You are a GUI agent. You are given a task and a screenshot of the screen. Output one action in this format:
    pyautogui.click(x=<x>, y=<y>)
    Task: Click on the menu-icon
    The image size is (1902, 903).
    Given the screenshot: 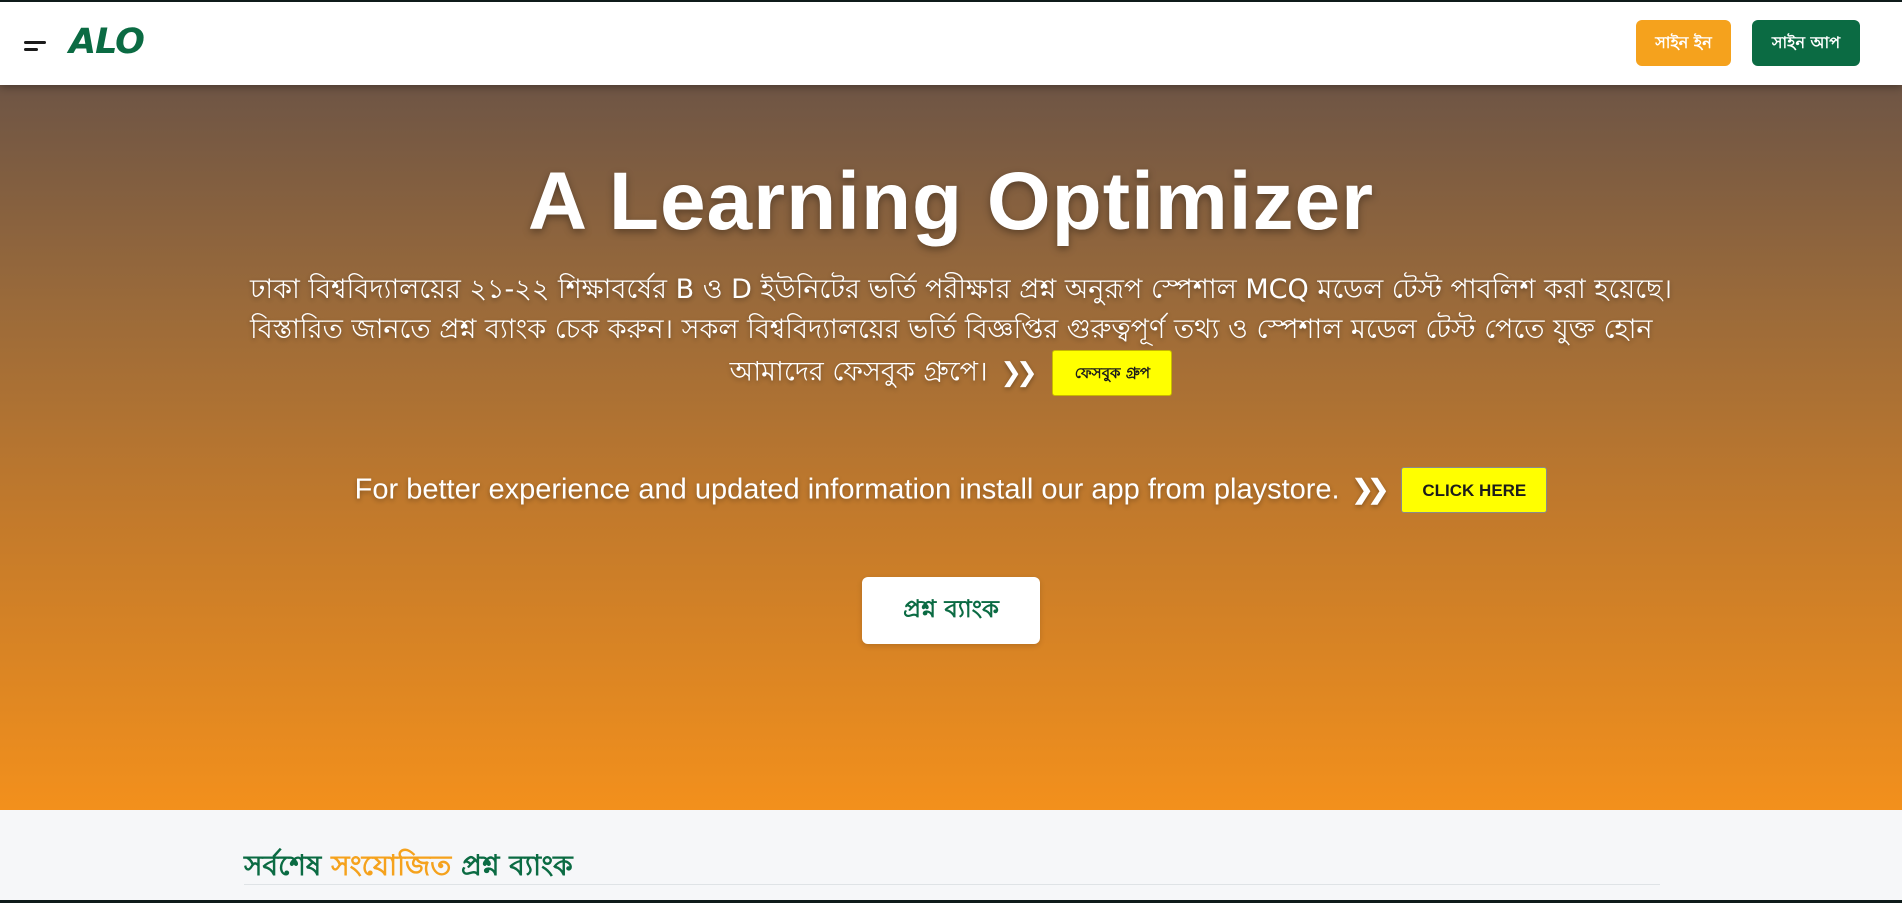 What is the action you would take?
    pyautogui.click(x=35, y=47)
    